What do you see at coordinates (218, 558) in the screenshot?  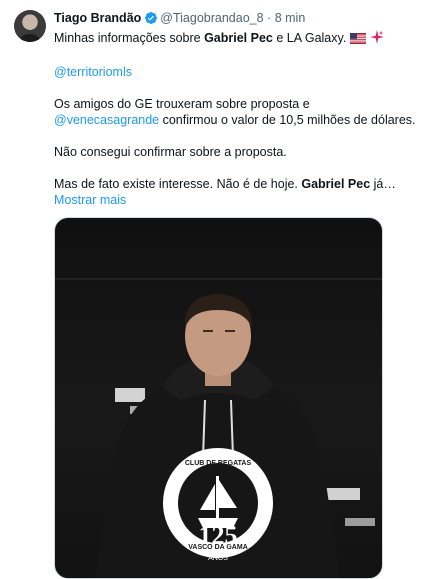 I see `crest-word: ANOS` at bounding box center [218, 558].